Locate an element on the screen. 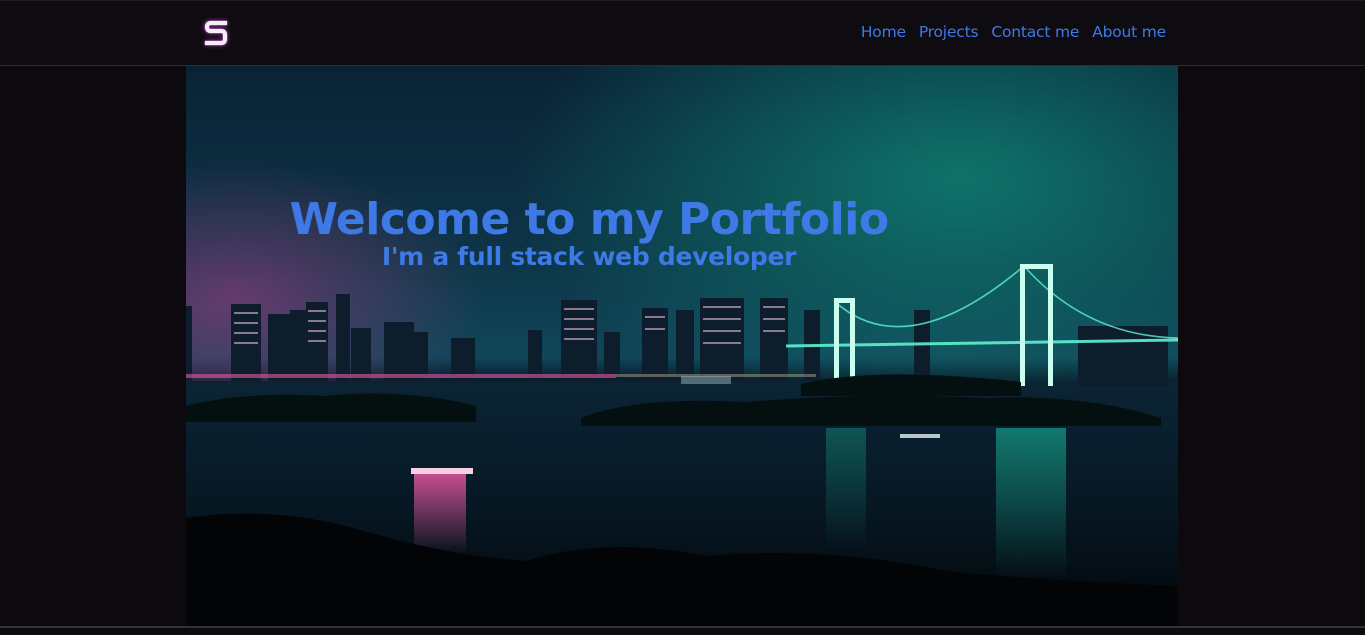 The image size is (1365, 635). page-bottom is located at coordinates (682, 631).